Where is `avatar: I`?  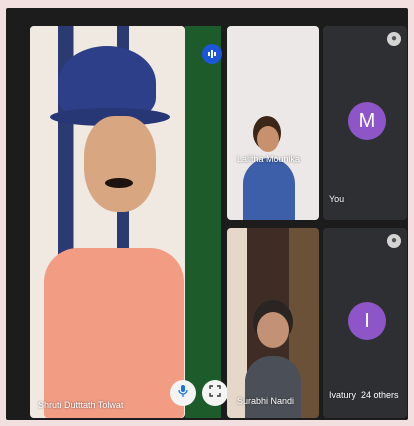 avatar: I is located at coordinates (367, 321).